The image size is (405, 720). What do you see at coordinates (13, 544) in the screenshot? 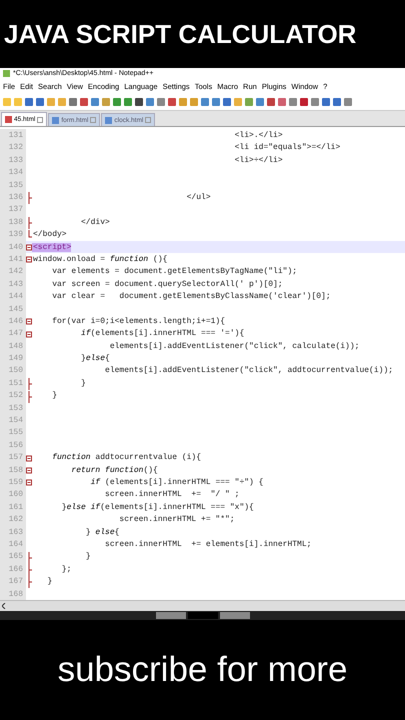
I see `line-number: 164` at bounding box center [13, 544].